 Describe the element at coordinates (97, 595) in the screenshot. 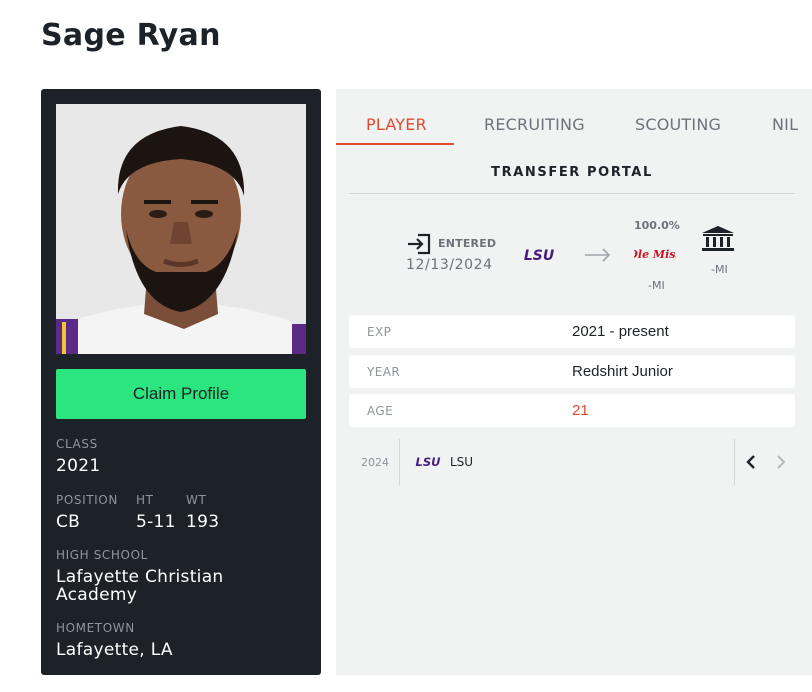

I see `high-school-value-line2: Academy` at that location.